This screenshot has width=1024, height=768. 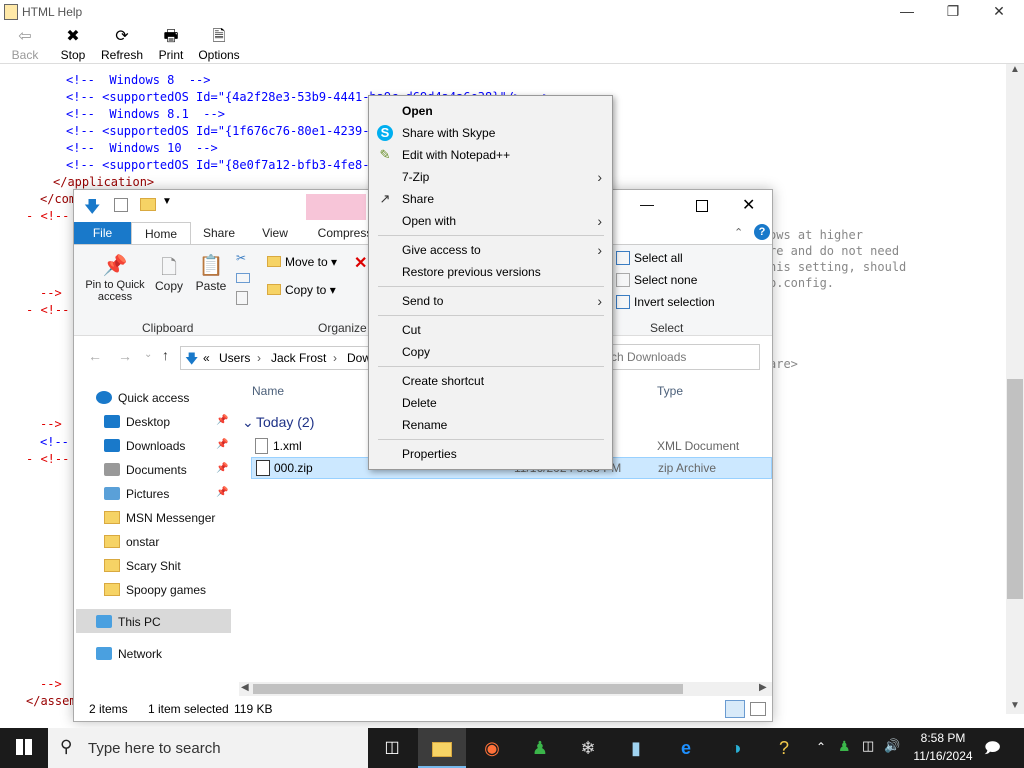 I want to click on nav-item-network: Network, so click(x=129, y=654).